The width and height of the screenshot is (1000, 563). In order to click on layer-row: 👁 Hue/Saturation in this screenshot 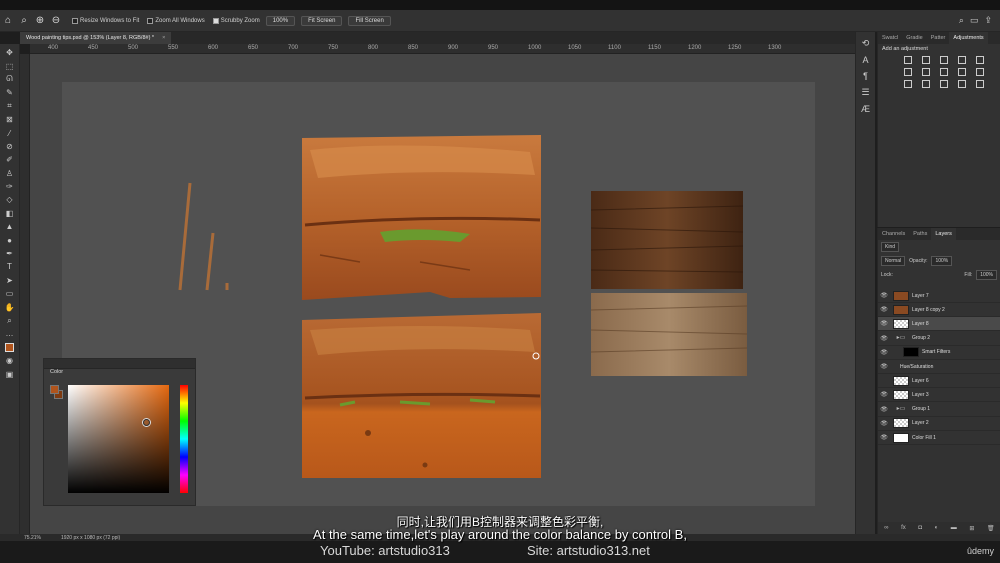, I will do `click(939, 367)`.